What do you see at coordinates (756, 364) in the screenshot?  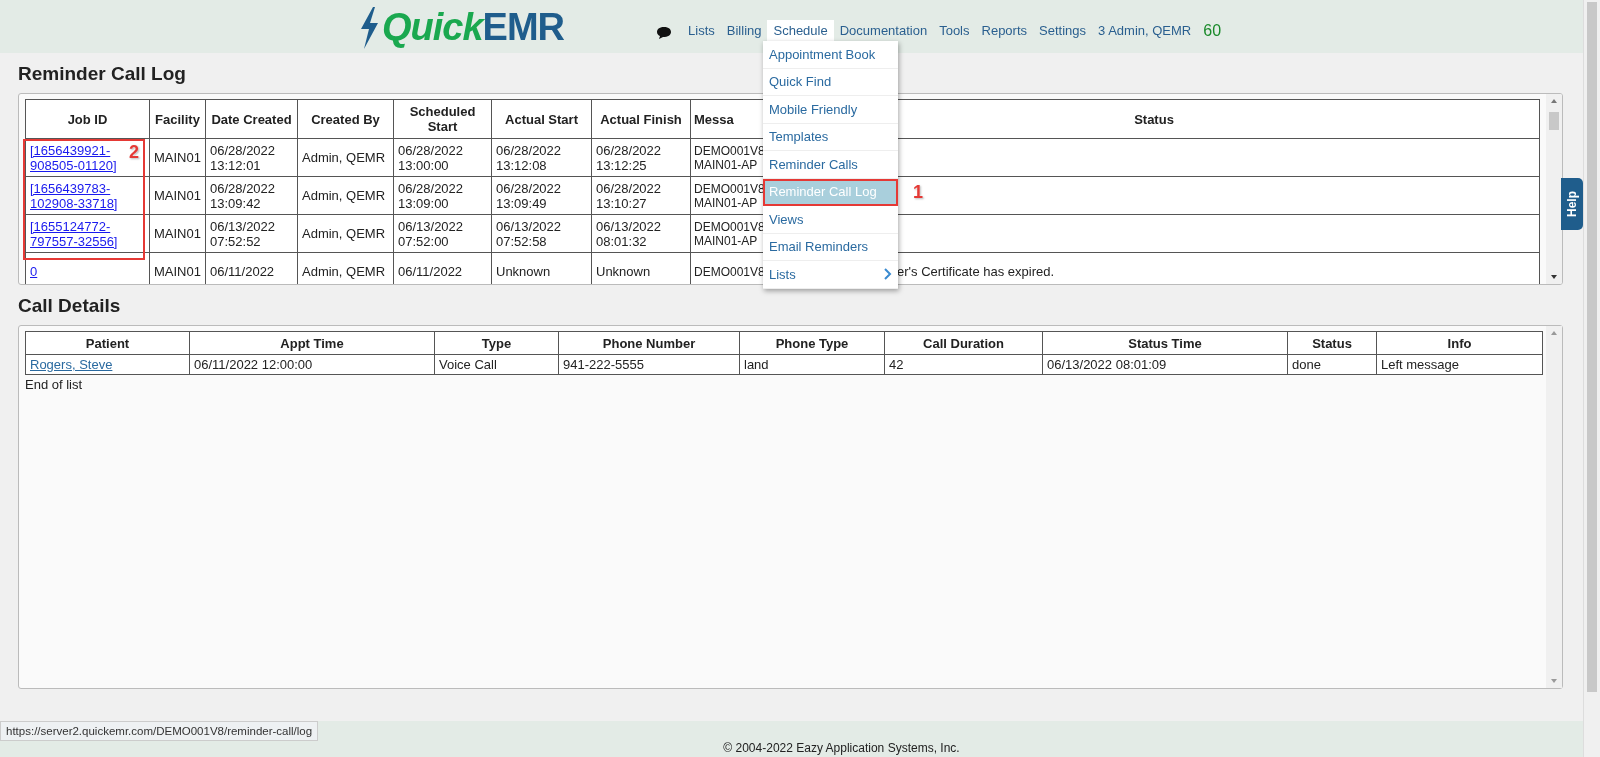 I see `table-cell: land` at bounding box center [756, 364].